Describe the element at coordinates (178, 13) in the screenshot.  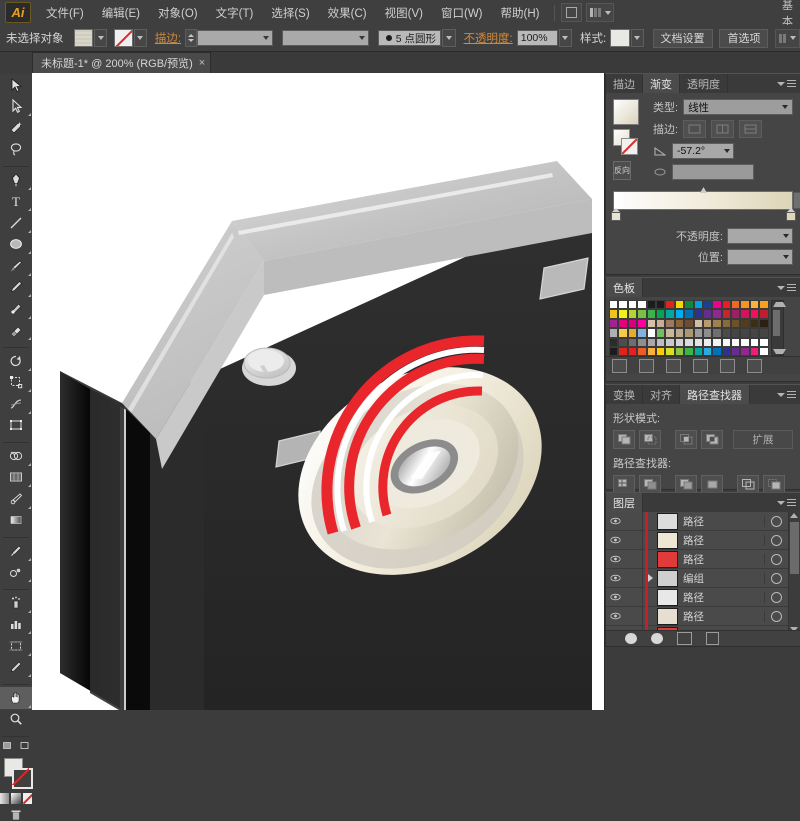
I see `menu-object: 对象(O)` at that location.